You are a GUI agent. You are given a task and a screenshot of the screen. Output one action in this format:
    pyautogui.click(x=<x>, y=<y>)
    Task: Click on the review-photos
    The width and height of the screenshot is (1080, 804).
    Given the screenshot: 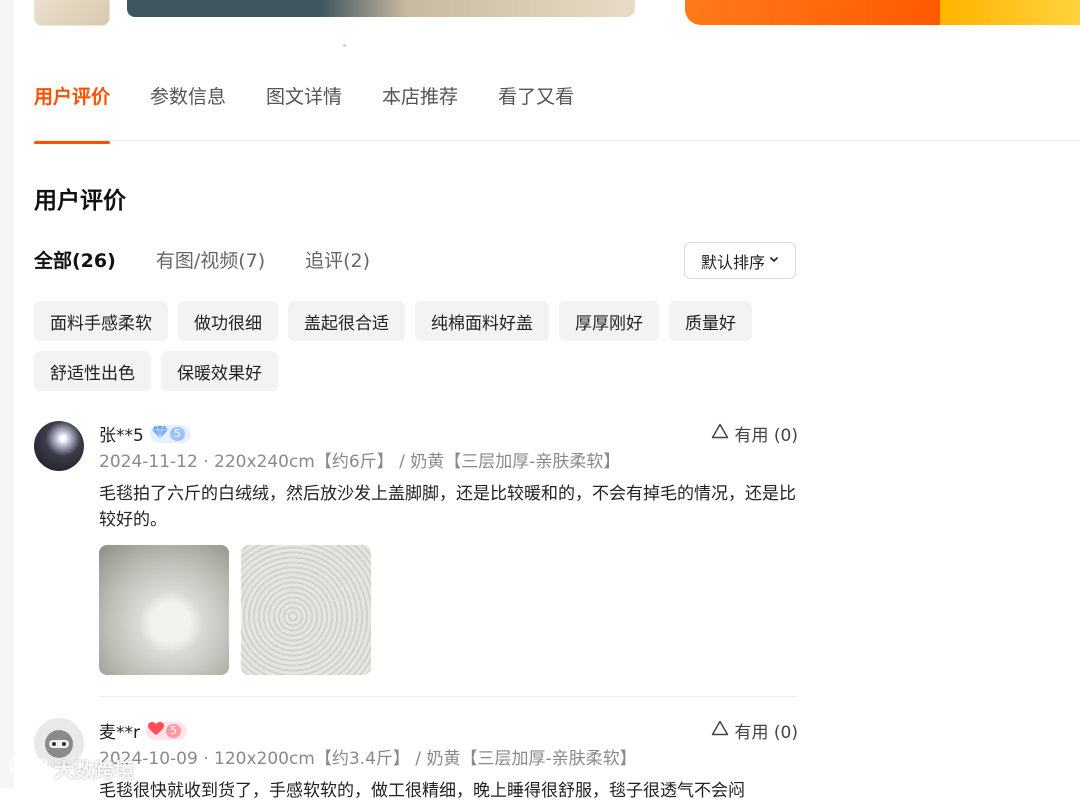 What is the action you would take?
    pyautogui.click(x=235, y=610)
    